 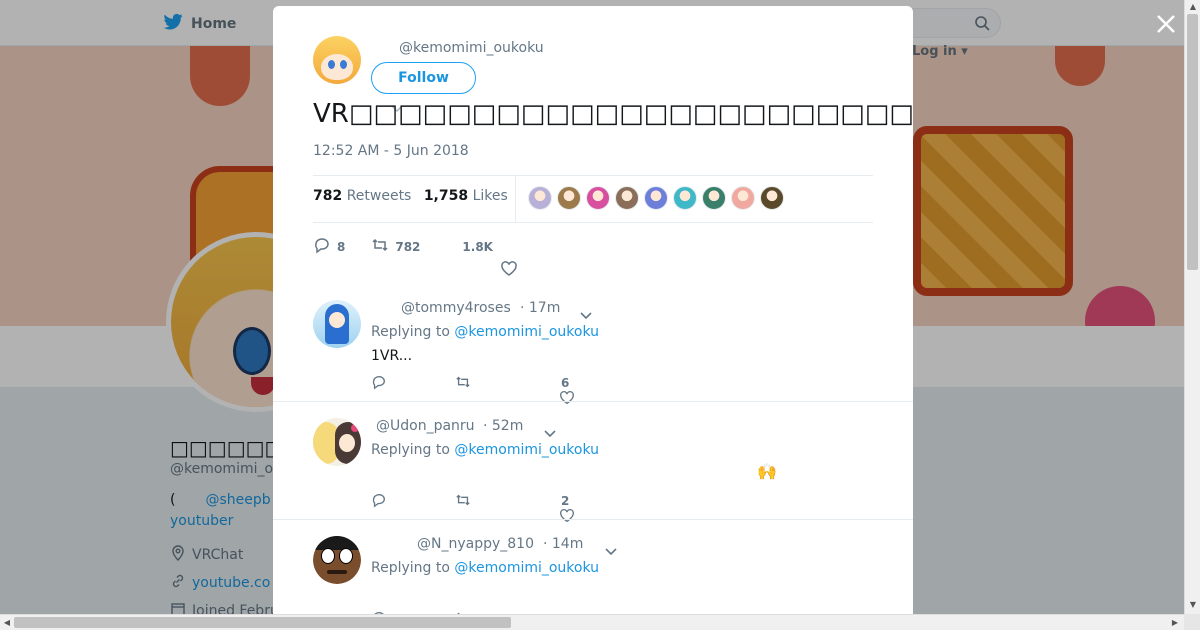 I want to click on stats-separator, so click(x=515, y=199).